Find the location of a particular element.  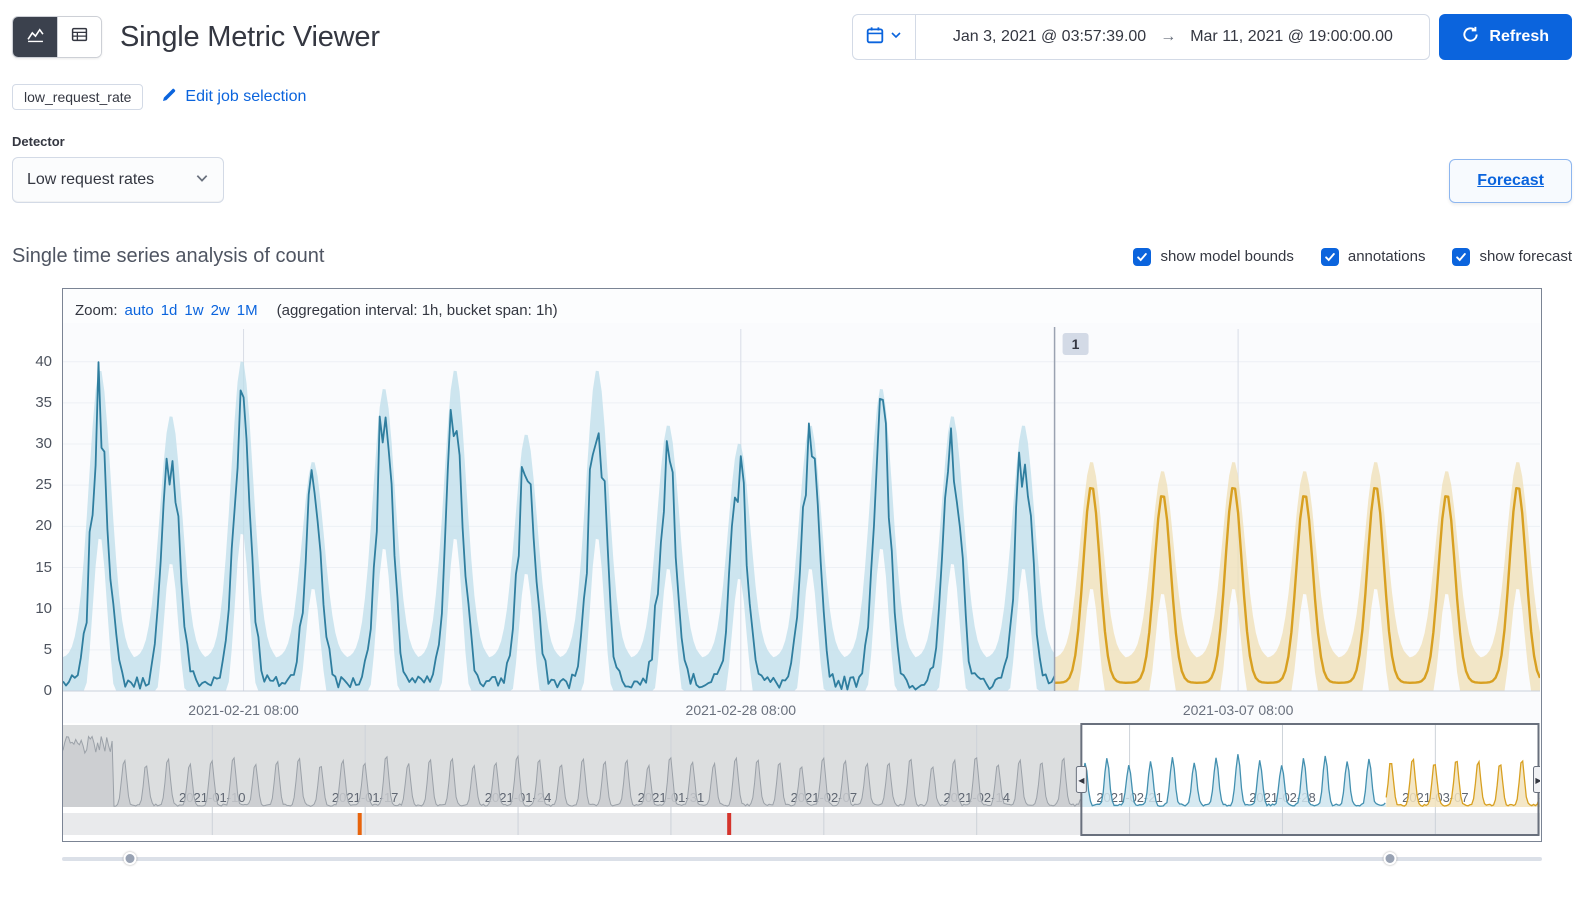

chart-view-toggle-button is located at coordinates (35, 37).